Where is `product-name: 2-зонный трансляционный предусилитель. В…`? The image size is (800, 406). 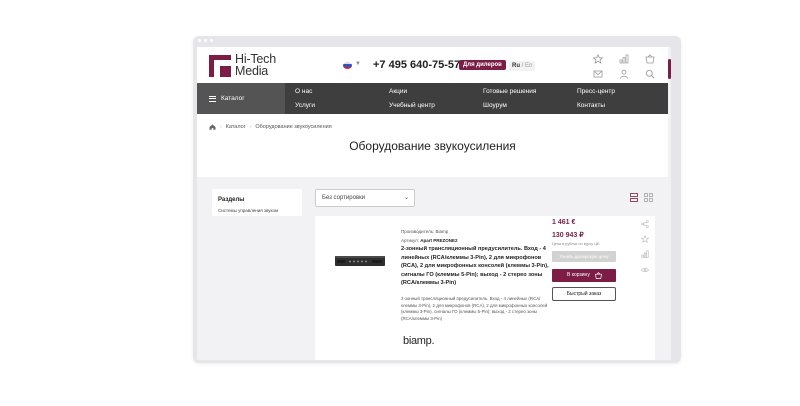 product-name: 2-зонный трансляционный предусилитель. В… is located at coordinates (475, 266).